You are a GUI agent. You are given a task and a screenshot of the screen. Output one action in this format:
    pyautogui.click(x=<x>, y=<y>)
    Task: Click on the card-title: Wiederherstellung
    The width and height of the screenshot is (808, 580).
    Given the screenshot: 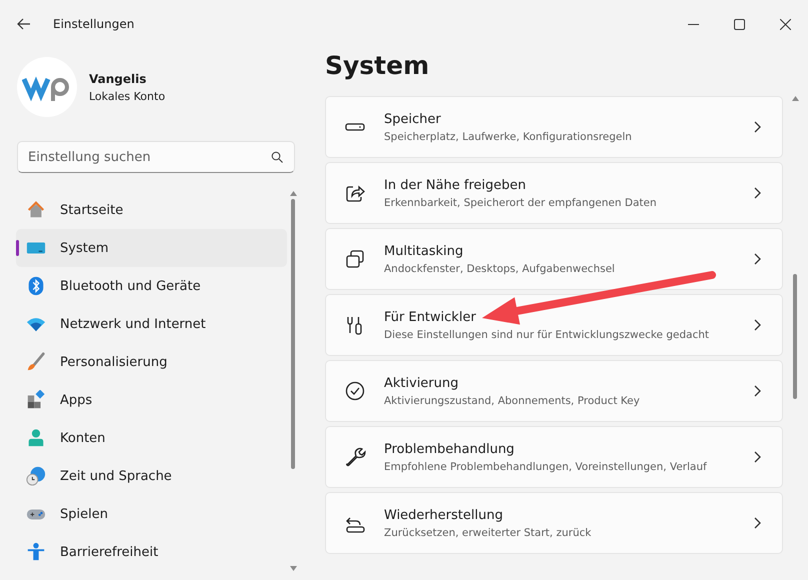 What is the action you would take?
    pyautogui.click(x=444, y=515)
    